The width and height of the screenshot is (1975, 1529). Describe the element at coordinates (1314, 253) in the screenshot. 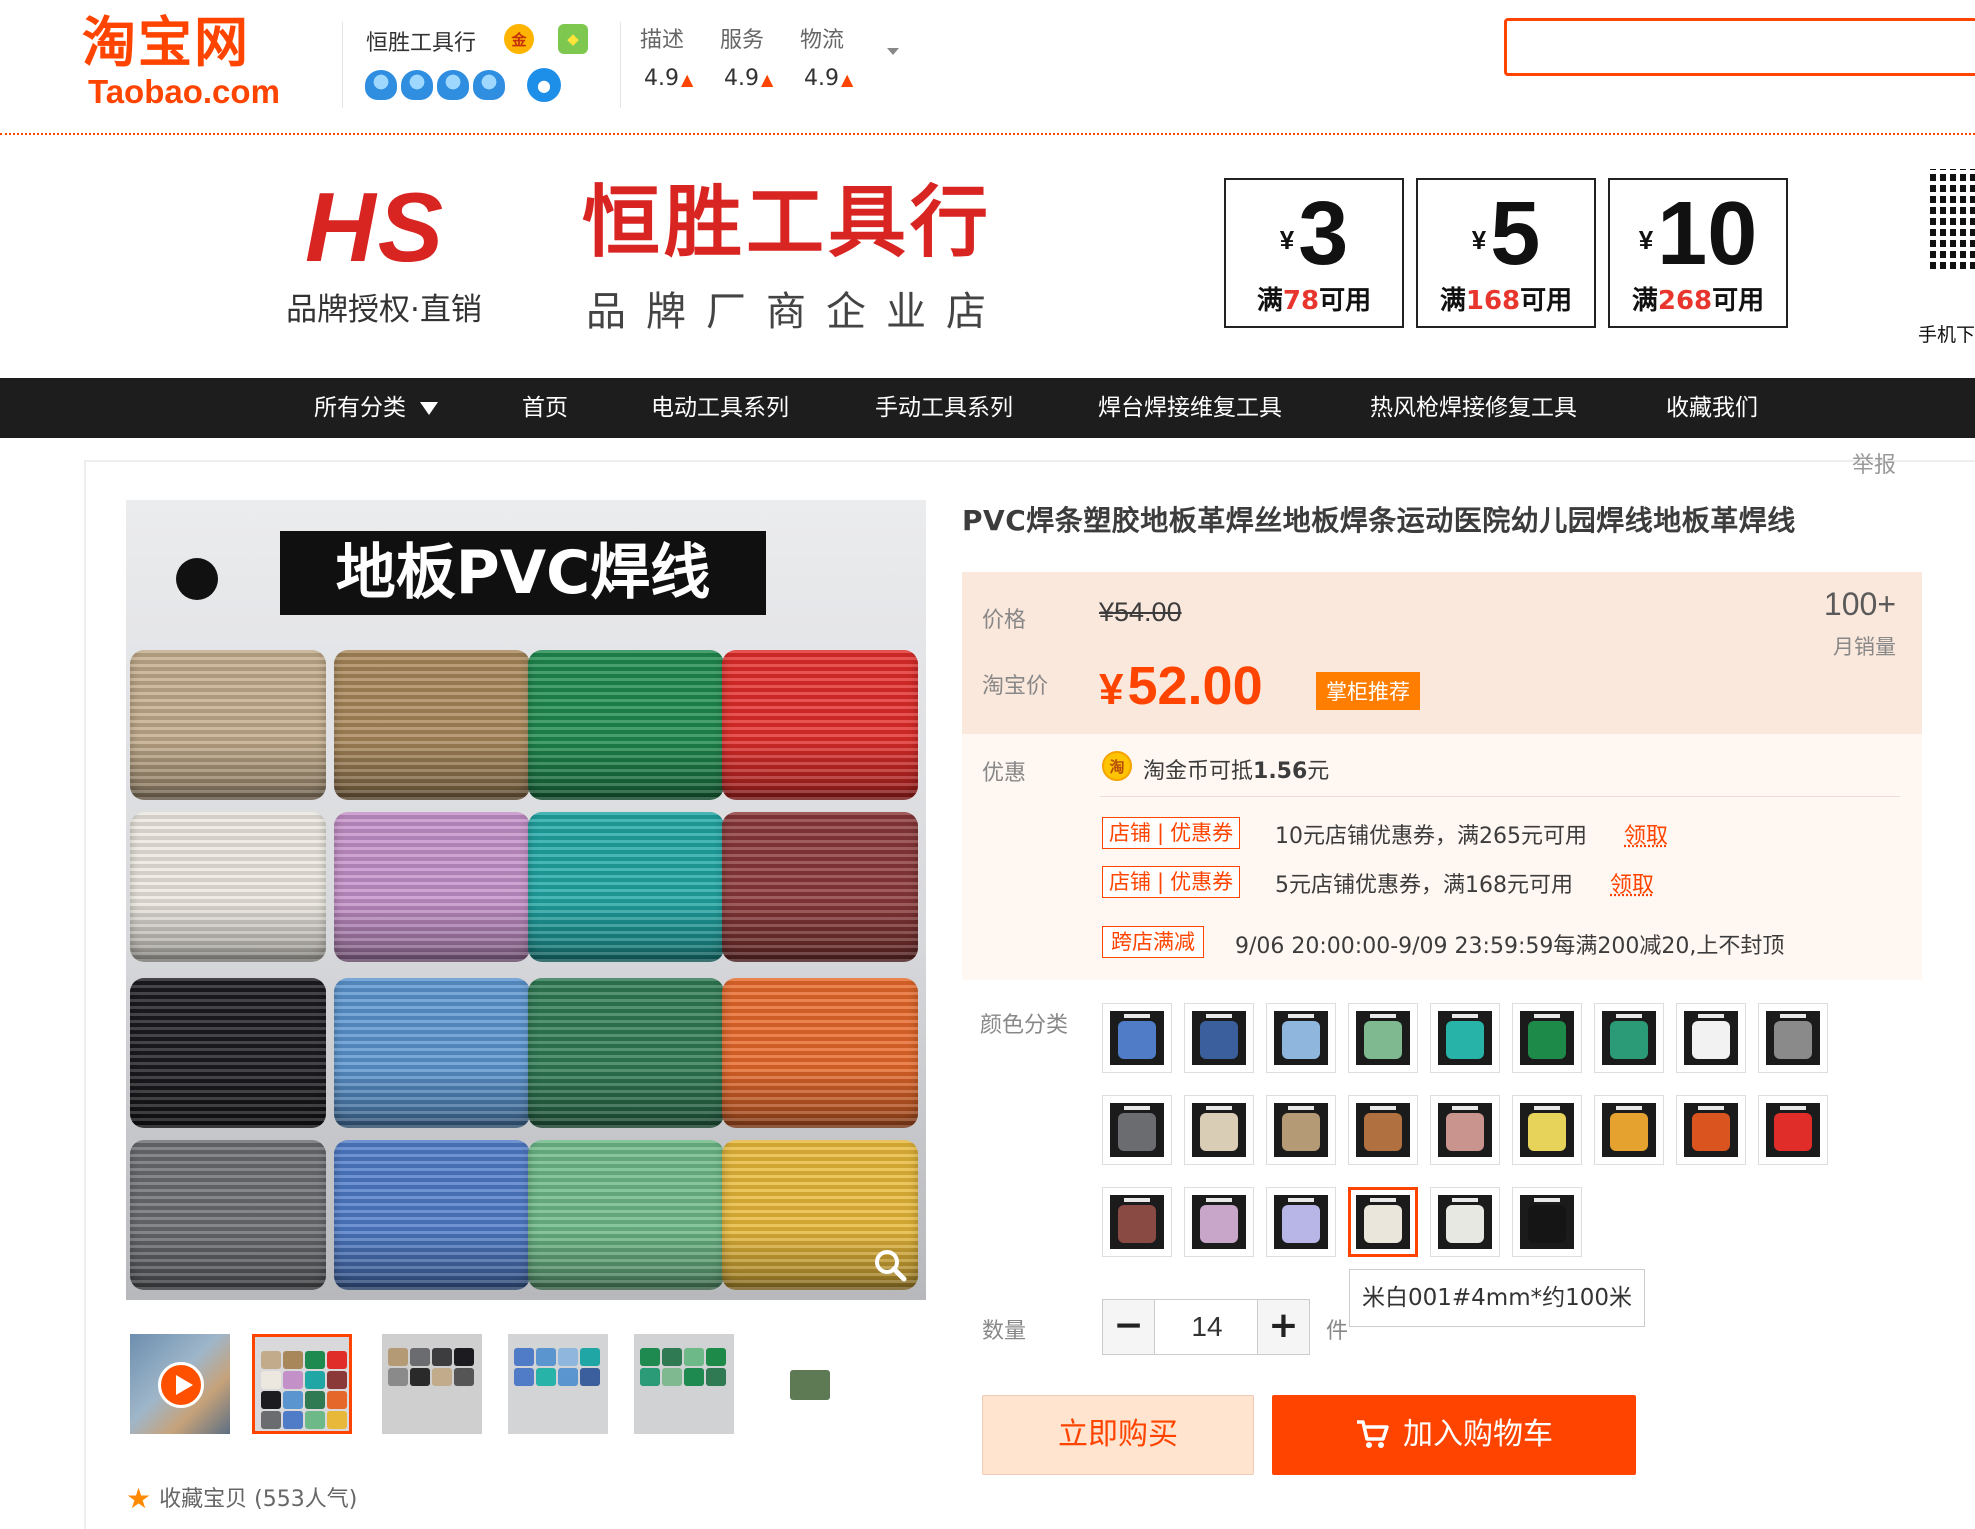

I see `banner-coupon: ¥3 满78可用` at that location.